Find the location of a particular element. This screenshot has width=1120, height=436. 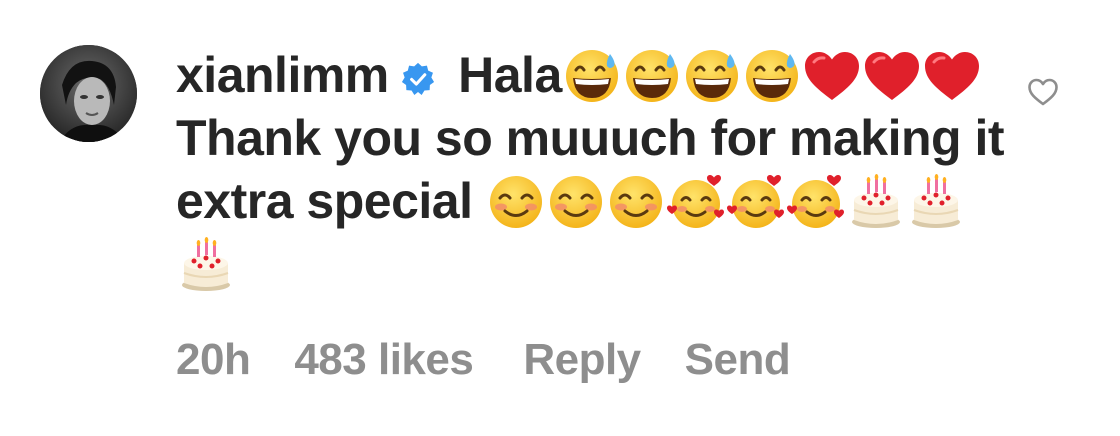

comment-likes-count: 483 likes is located at coordinates (384, 360).